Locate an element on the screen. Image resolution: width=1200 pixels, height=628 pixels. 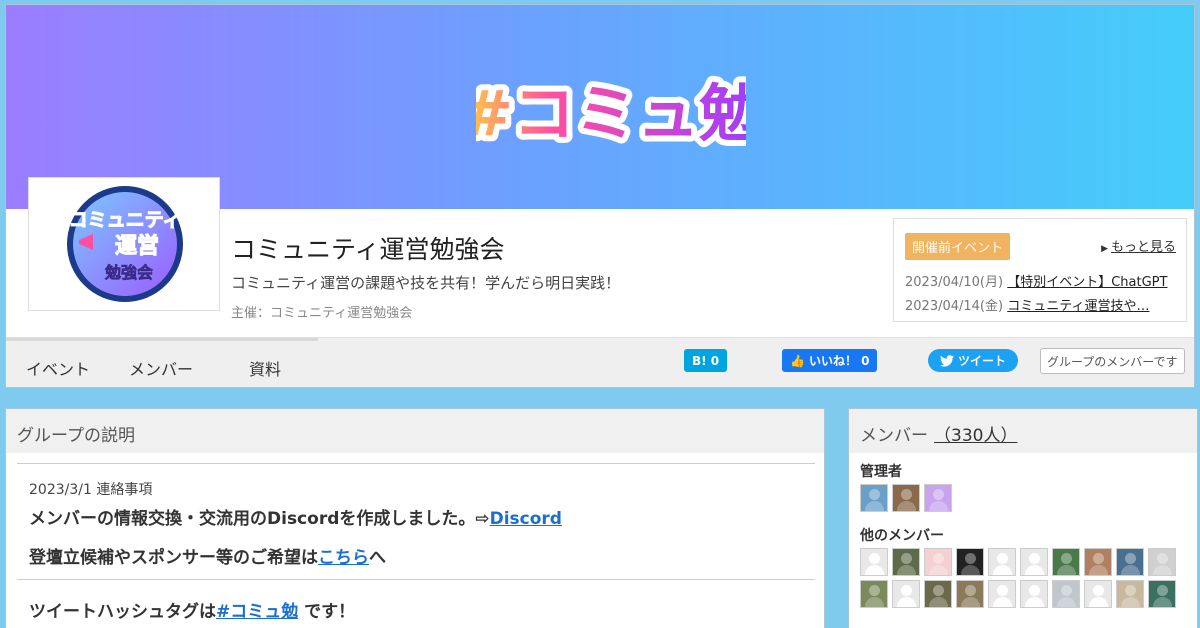
page-title: コミュニティ運営勉強会 is located at coordinates (368, 249).